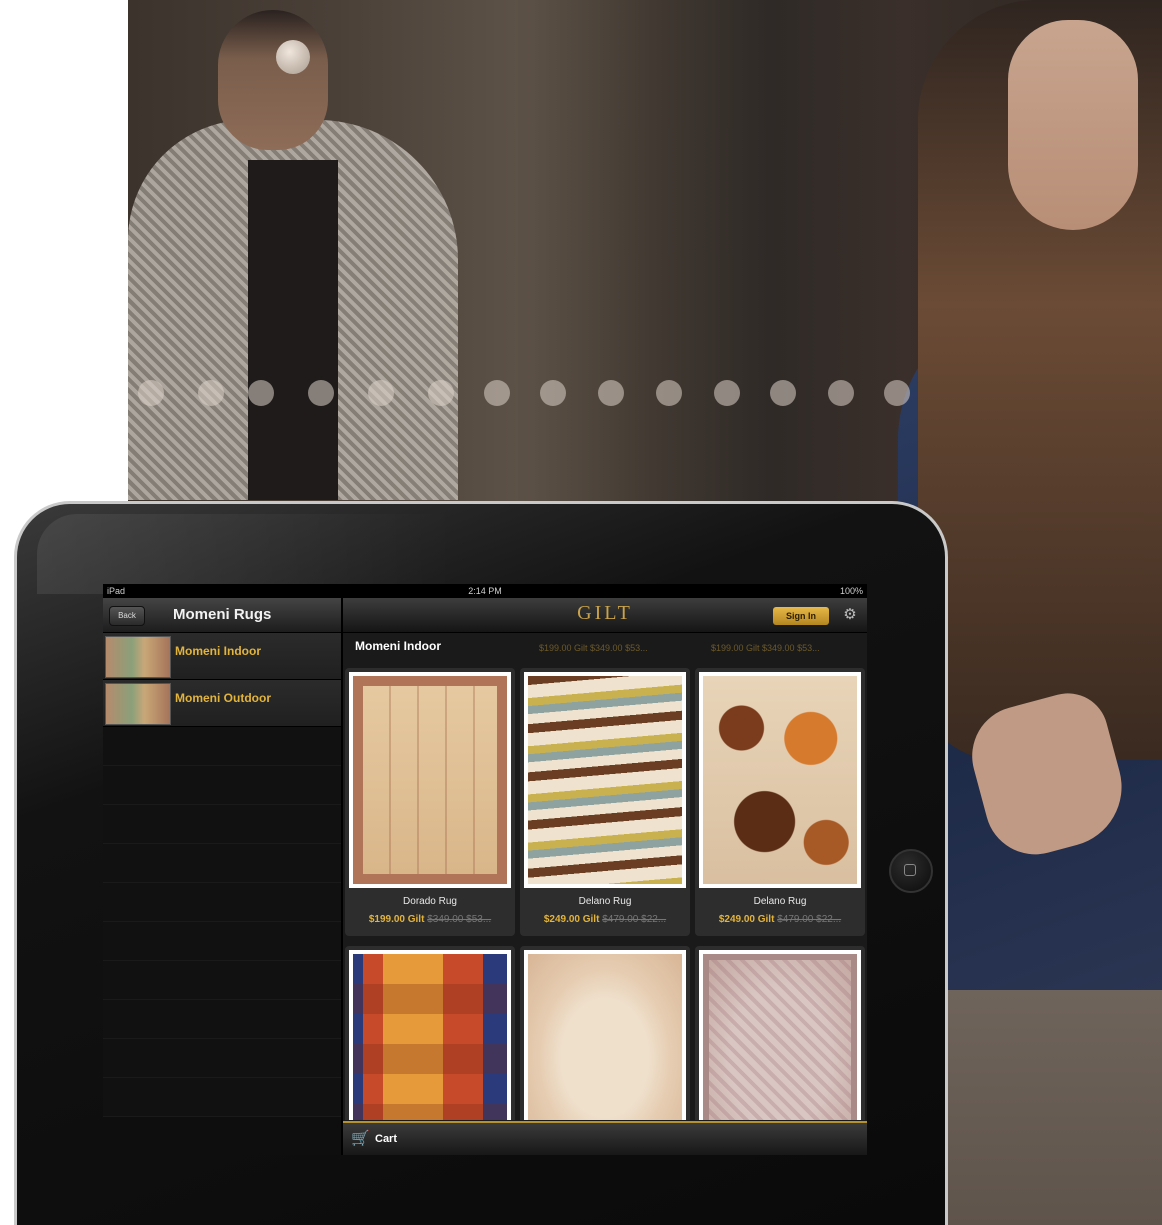 Image resolution: width=1162 pixels, height=1225 pixels. I want to click on window-frame, so click(523, 250).